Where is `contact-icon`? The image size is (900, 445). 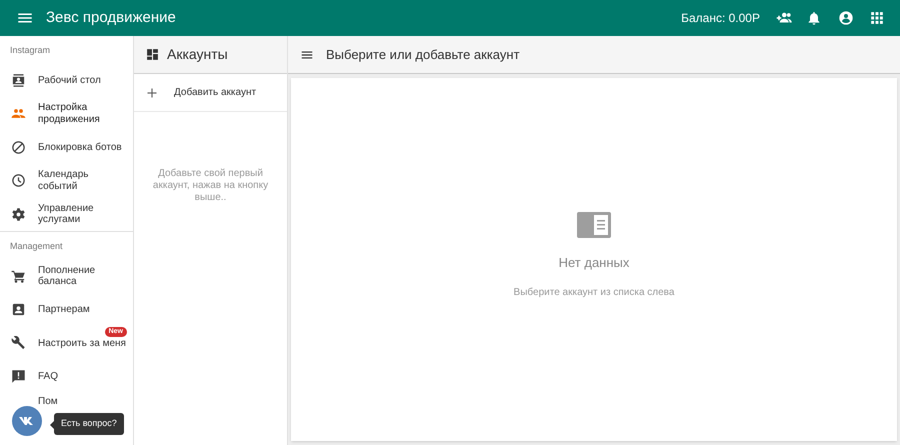 contact-icon is located at coordinates (18, 80).